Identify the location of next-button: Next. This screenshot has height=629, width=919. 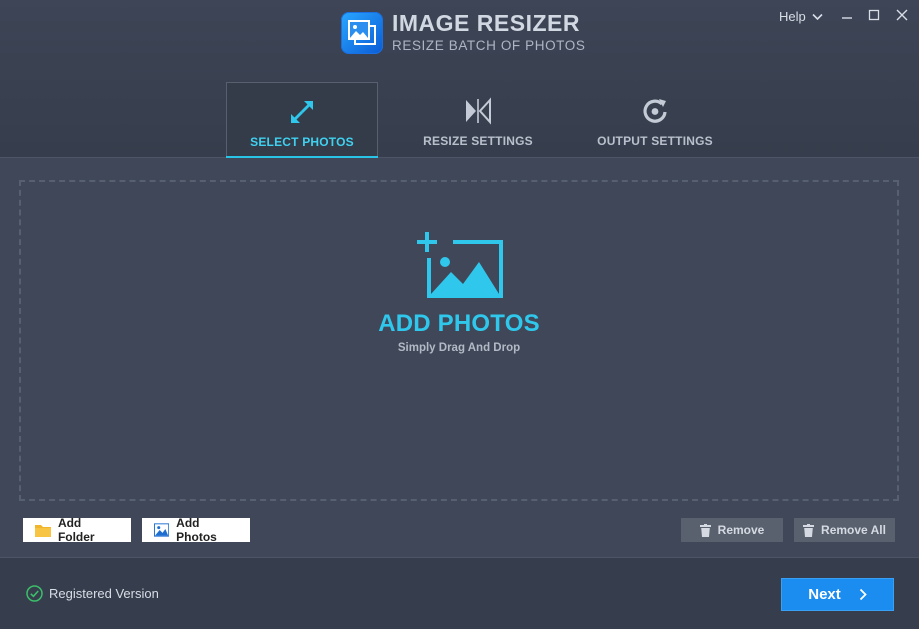
(837, 594).